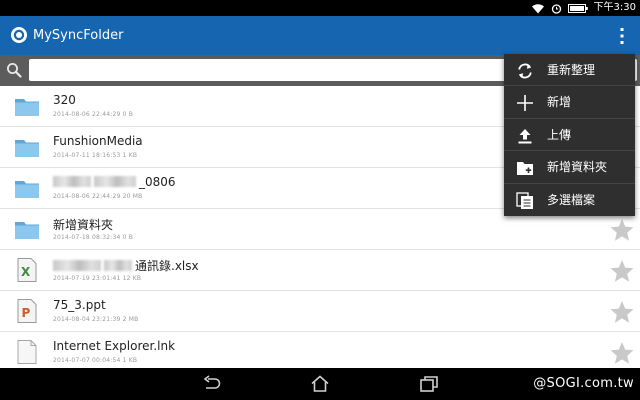 This screenshot has width=640, height=400. I want to click on menu-item-upload: 上傳, so click(569, 135).